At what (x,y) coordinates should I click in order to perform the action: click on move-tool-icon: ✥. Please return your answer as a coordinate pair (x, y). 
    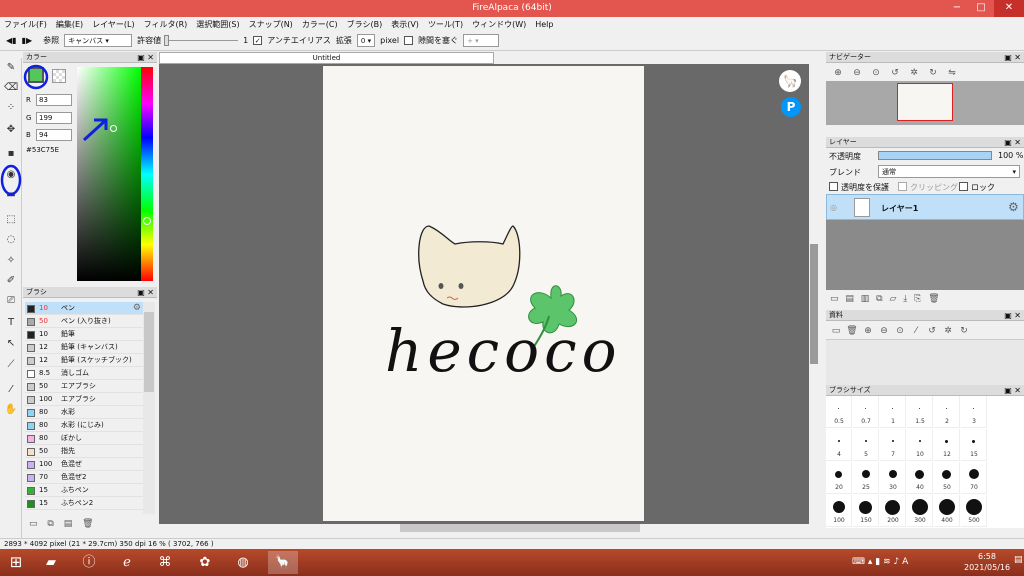
    Looking at the image, I should click on (11, 130).